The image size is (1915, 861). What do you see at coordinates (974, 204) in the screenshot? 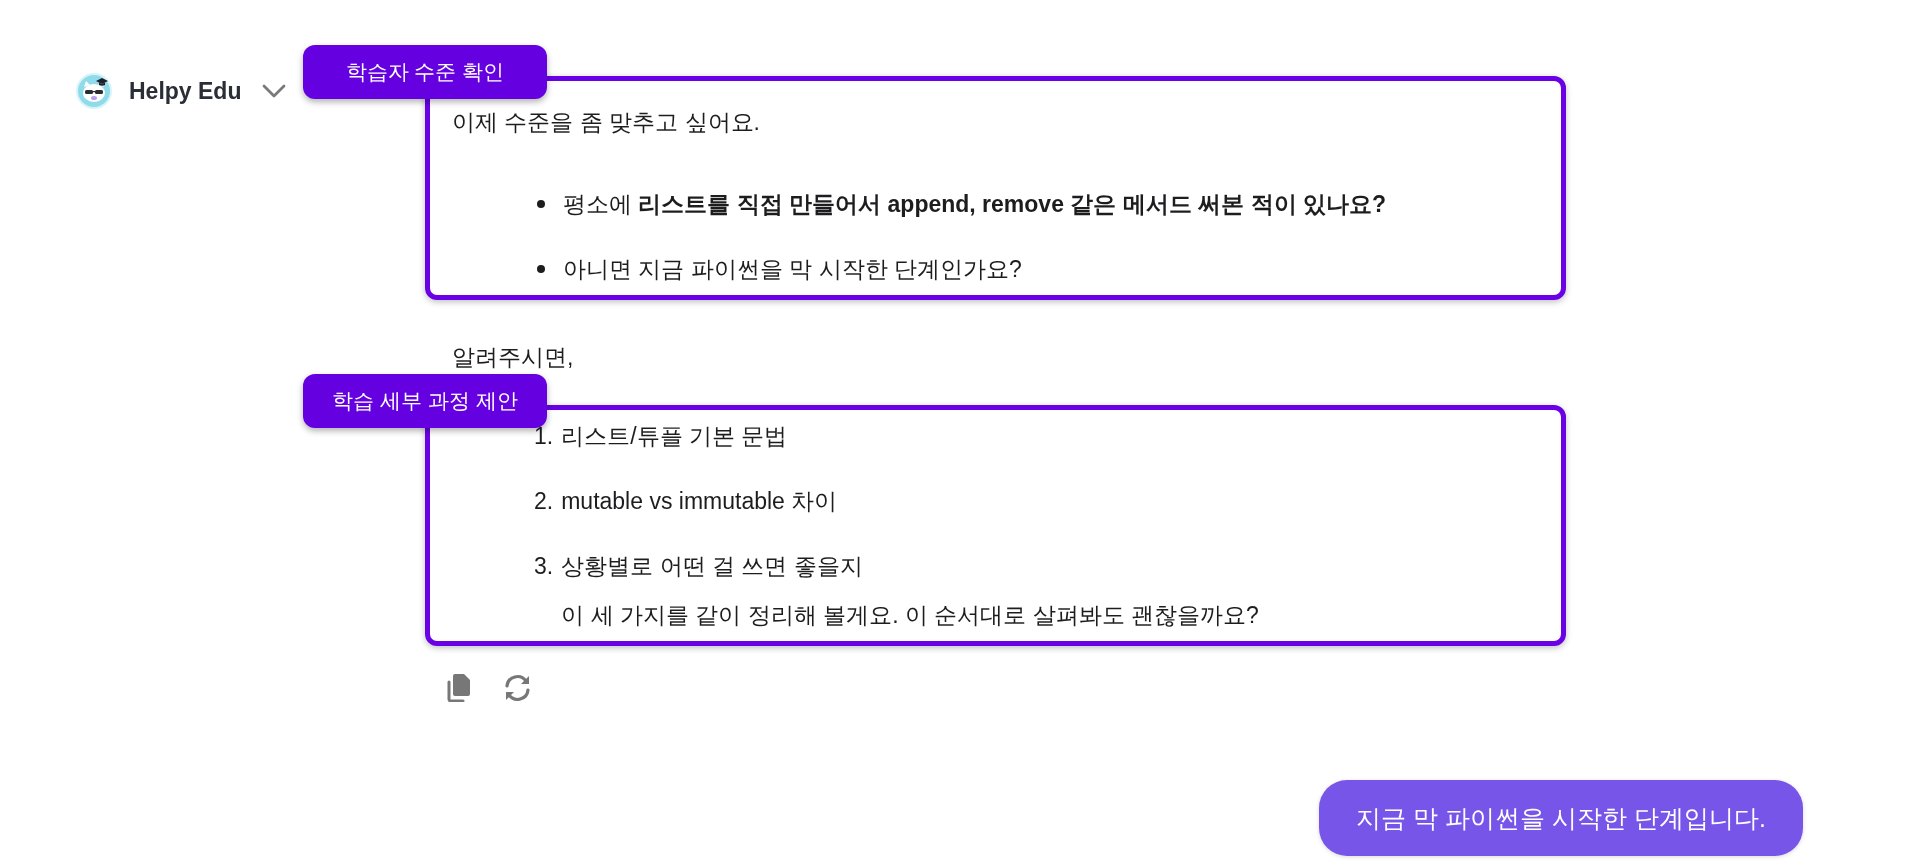
I see `list-item-text: 평소에 리스트를 직접 만들어서 append, remove 같은 메서드 써본 적이 있나요?` at bounding box center [974, 204].